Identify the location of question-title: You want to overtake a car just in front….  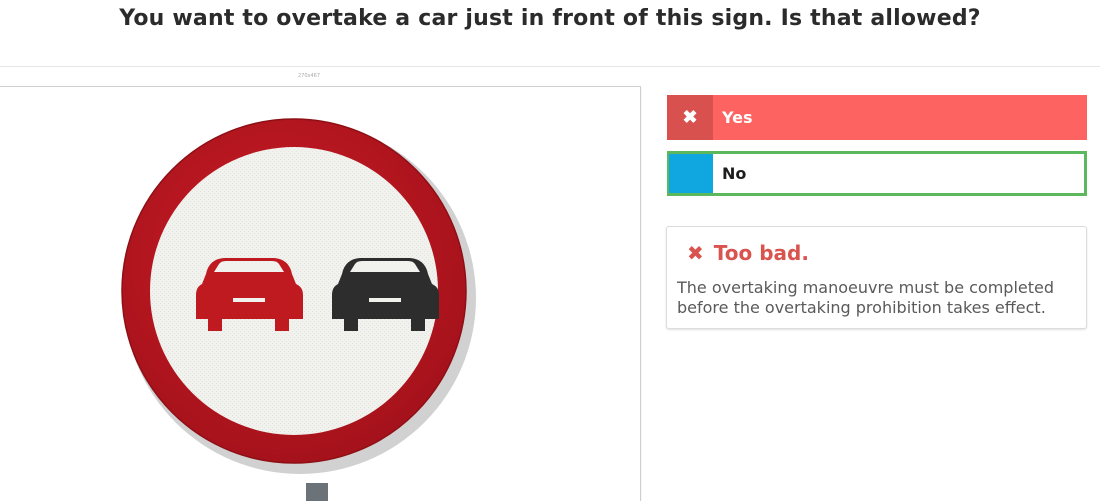
(550, 18).